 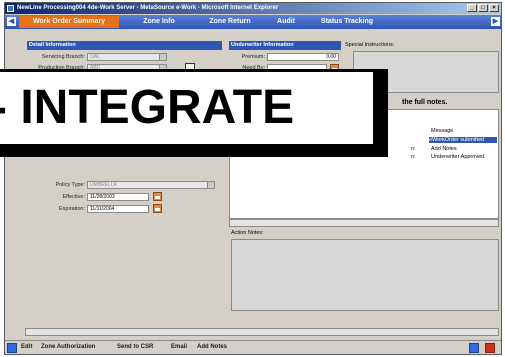 I want to click on send-to-csr-button: Send to CSR, so click(x=135, y=347).